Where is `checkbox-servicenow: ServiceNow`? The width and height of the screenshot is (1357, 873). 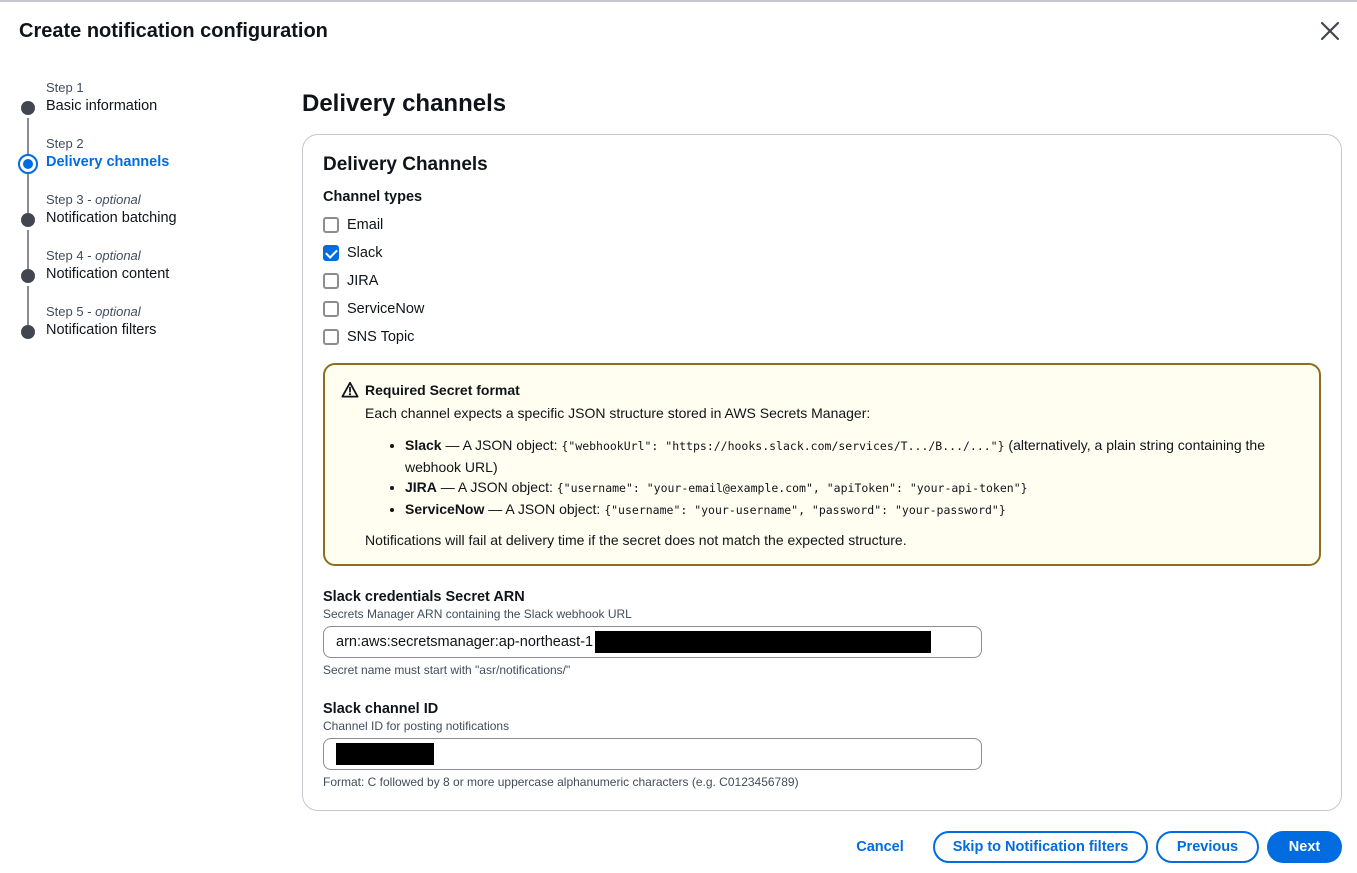 checkbox-servicenow: ServiceNow is located at coordinates (373, 309).